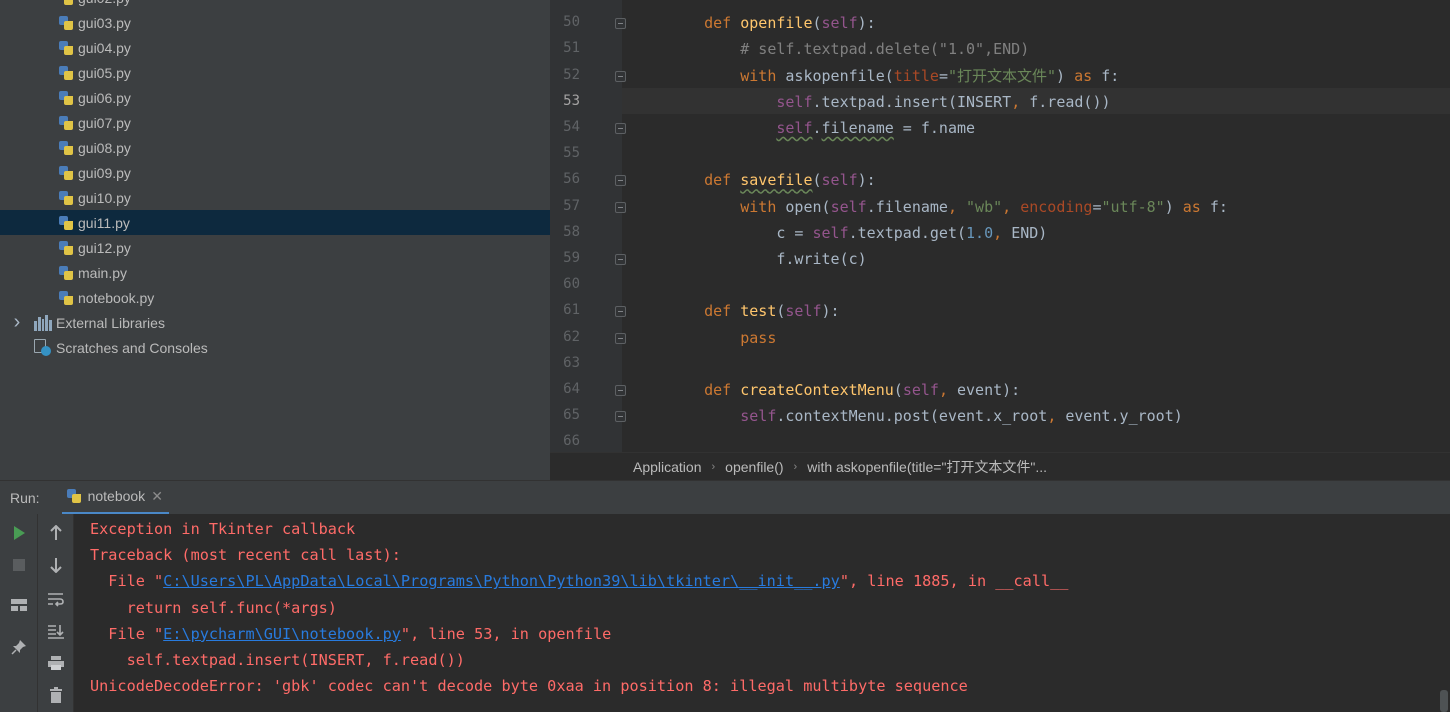 This screenshot has height=712, width=1450. What do you see at coordinates (275, 272) in the screenshot?
I see `tree-item: main.py` at bounding box center [275, 272].